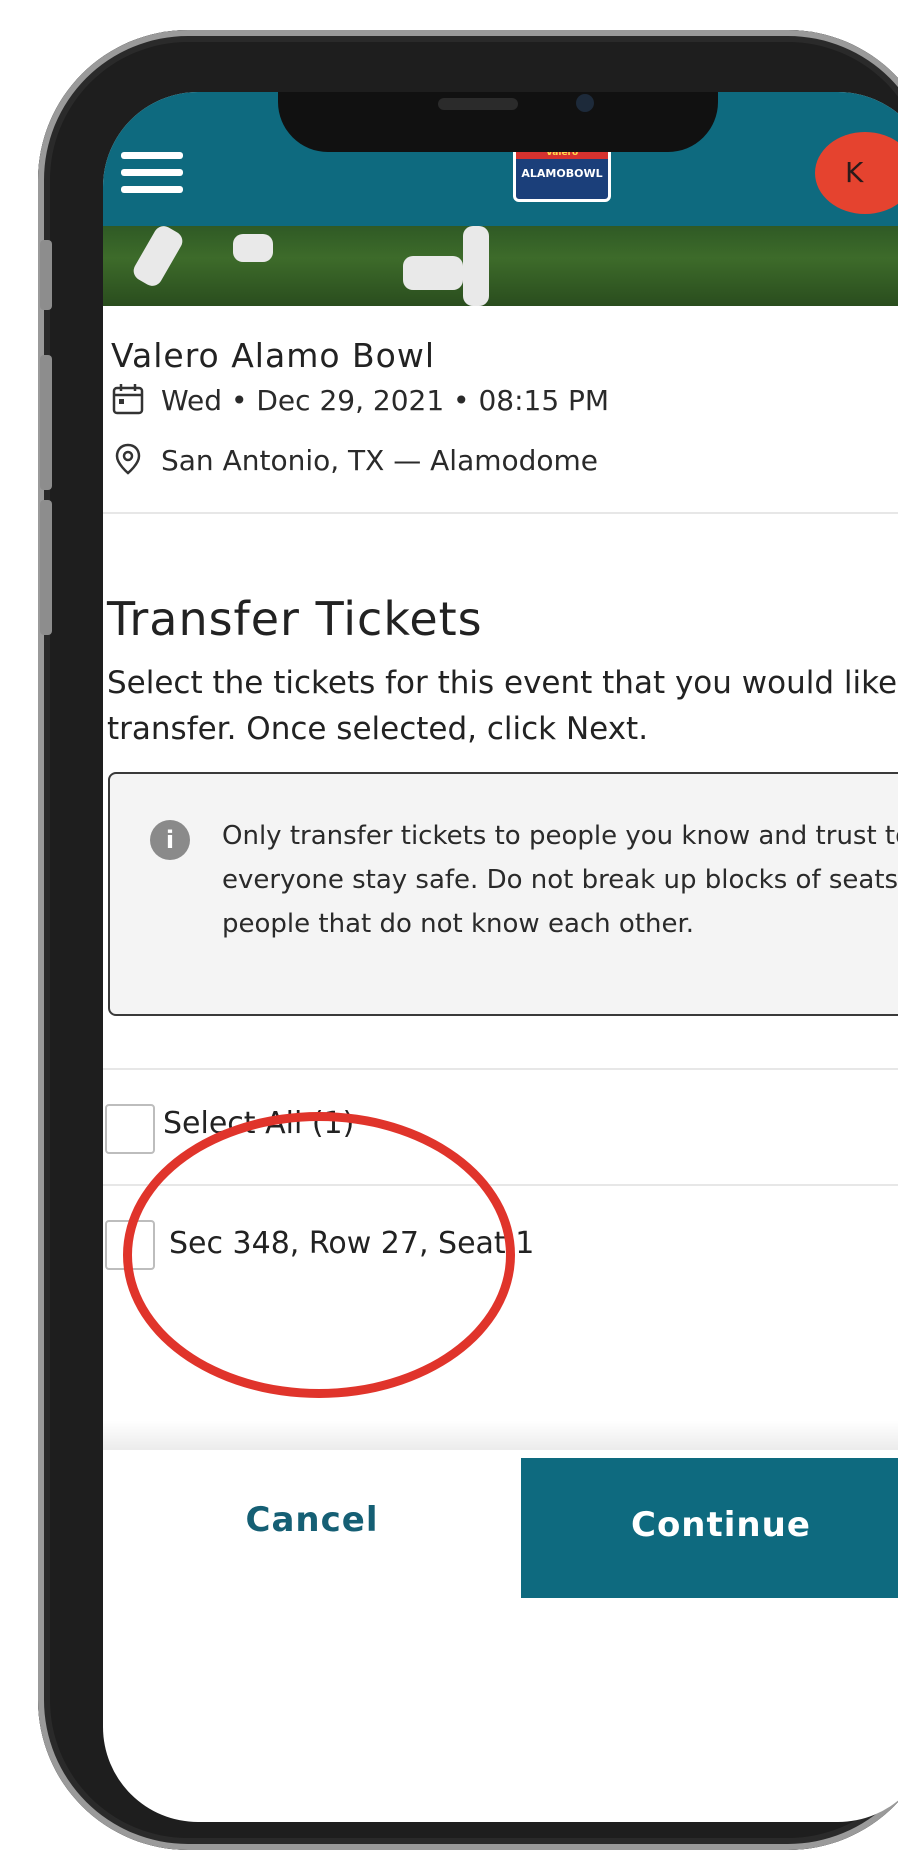 Image resolution: width=898 pixels, height=1850 pixels. I want to click on event-title: Valero Alamo Bowl, so click(273, 355).